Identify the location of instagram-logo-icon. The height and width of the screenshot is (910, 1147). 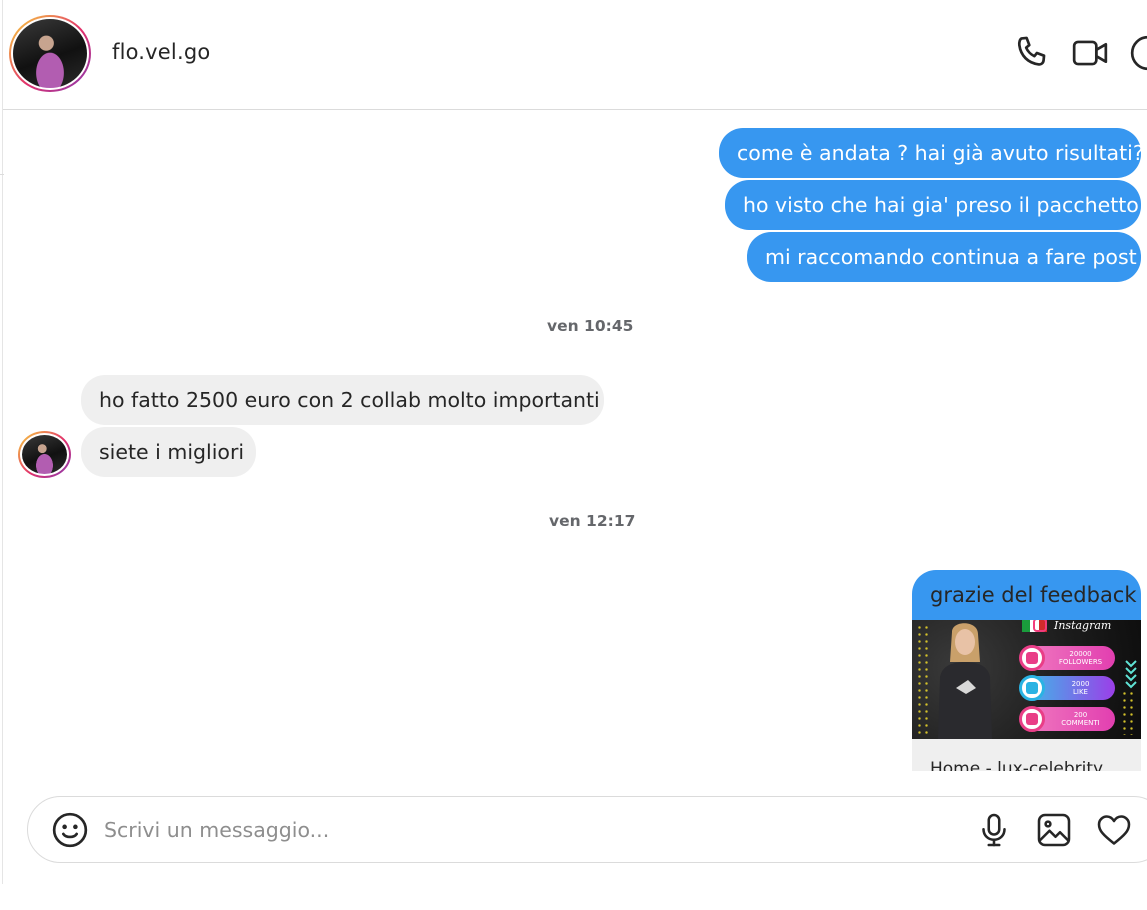
(1040, 626).